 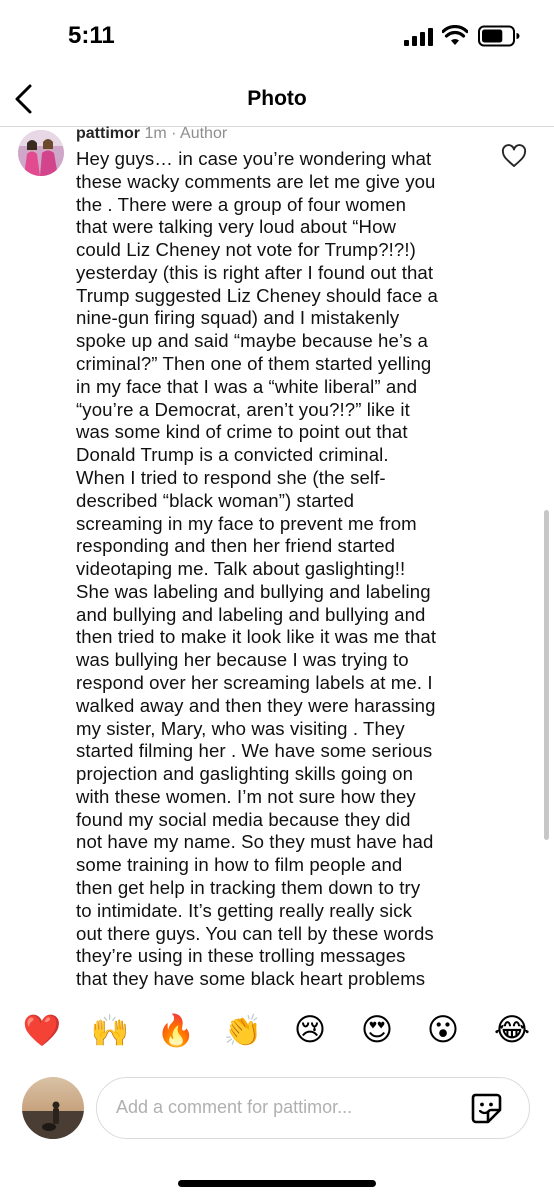 What do you see at coordinates (238, 318) in the screenshot?
I see `comment-text-line: nine-gun firing squad) and I mistakenly` at bounding box center [238, 318].